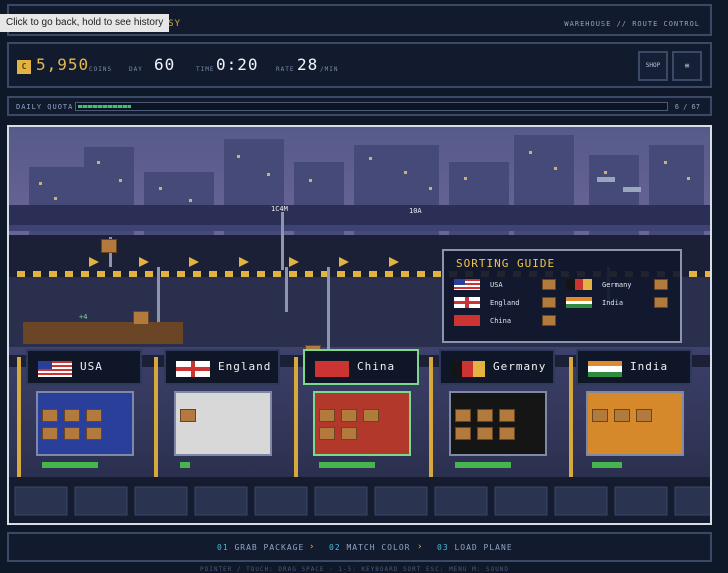 The width and height of the screenshot is (728, 573). Describe the element at coordinates (335, 547) in the screenshot. I see `step-number: 02` at that location.